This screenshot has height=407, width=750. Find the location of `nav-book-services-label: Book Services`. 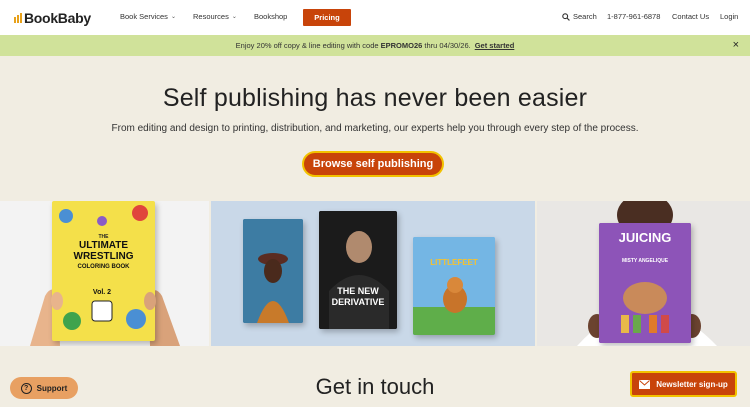

nav-book-services-label: Book Services is located at coordinates (144, 16).